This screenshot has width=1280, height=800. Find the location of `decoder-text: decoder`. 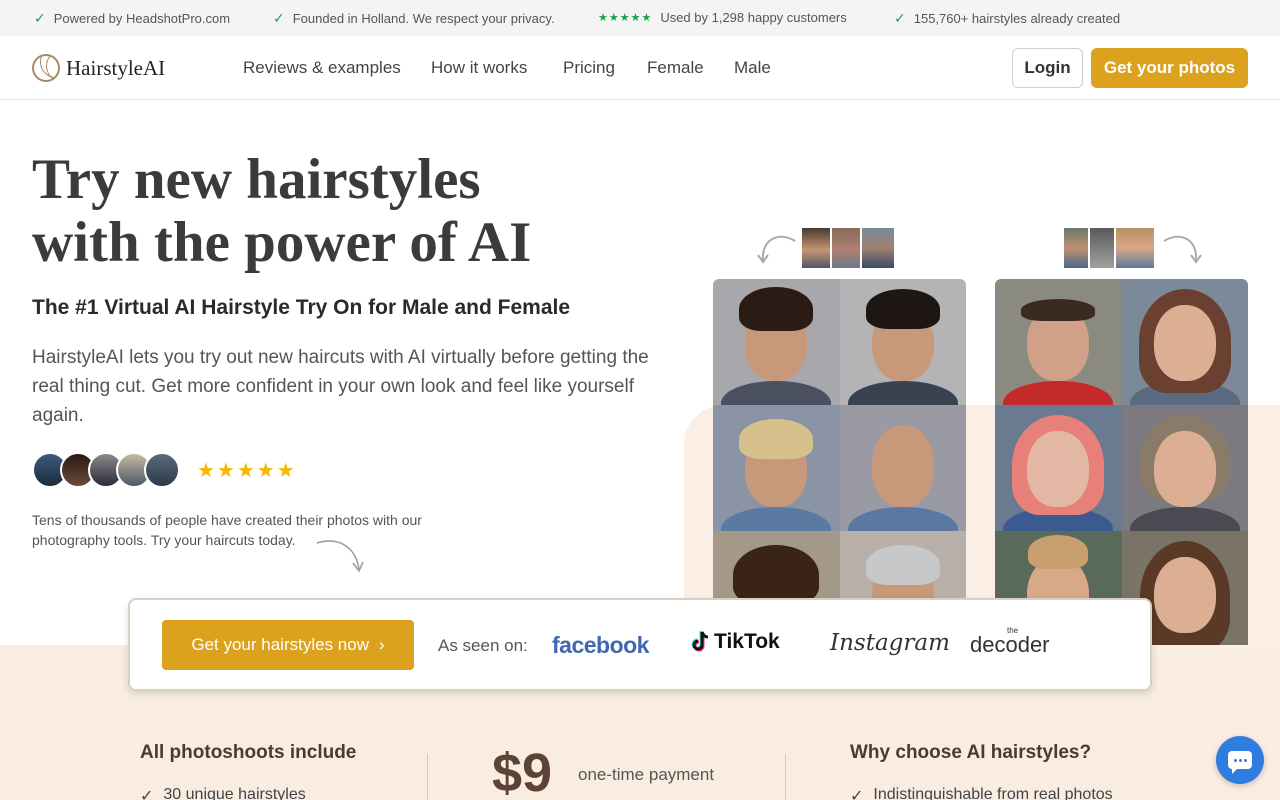

decoder-text: decoder is located at coordinates (1010, 644).